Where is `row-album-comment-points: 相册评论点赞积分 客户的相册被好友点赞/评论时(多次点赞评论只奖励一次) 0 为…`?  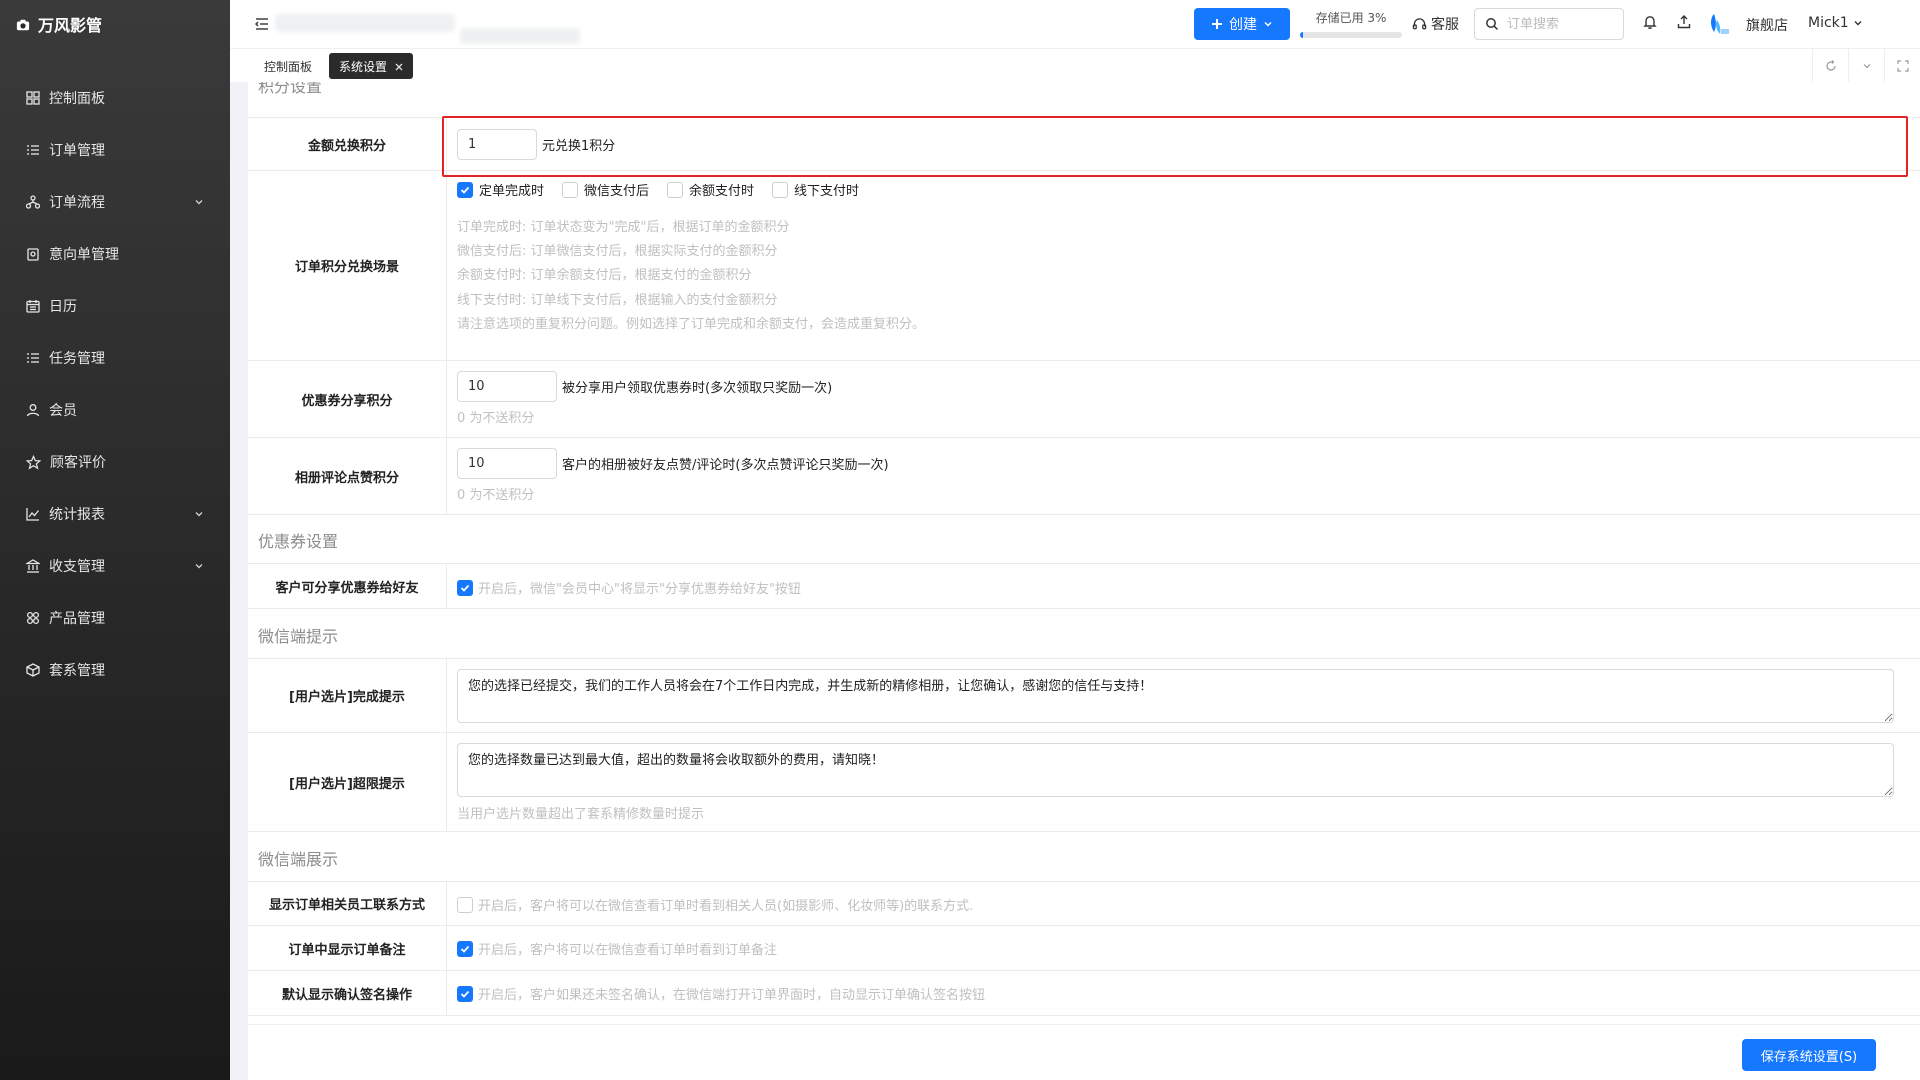
row-album-comment-points: 相册评论点赞积分 客户的相册被好友点赞/评论时(多次点赞评论只奖励一次) 0 为… is located at coordinates (1084, 476).